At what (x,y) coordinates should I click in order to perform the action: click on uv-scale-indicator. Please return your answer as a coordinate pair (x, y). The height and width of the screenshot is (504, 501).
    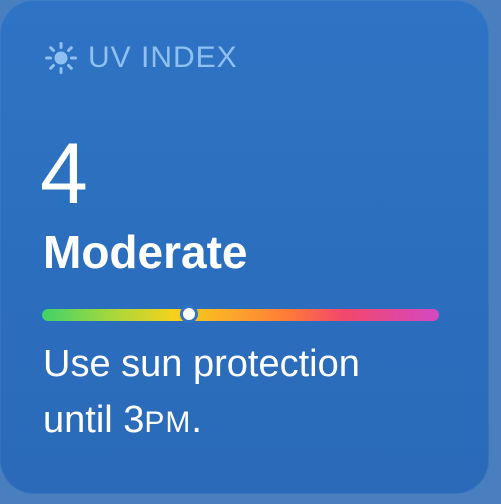
    Looking at the image, I should click on (188, 314).